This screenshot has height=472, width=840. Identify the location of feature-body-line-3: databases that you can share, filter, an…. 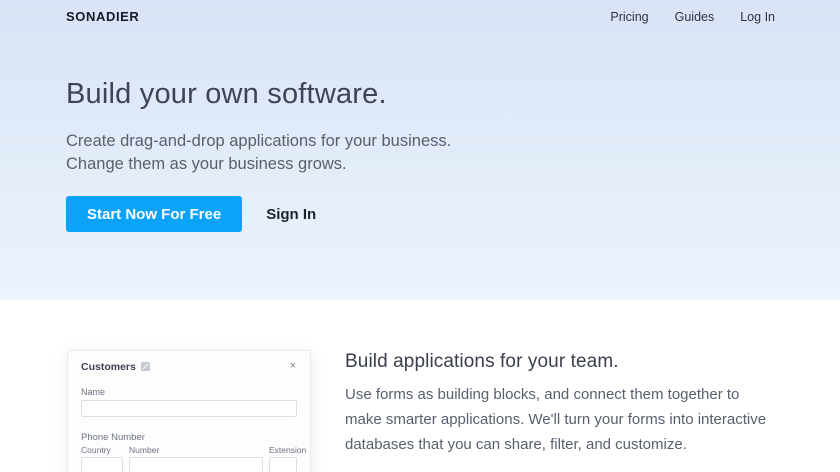
(516, 444).